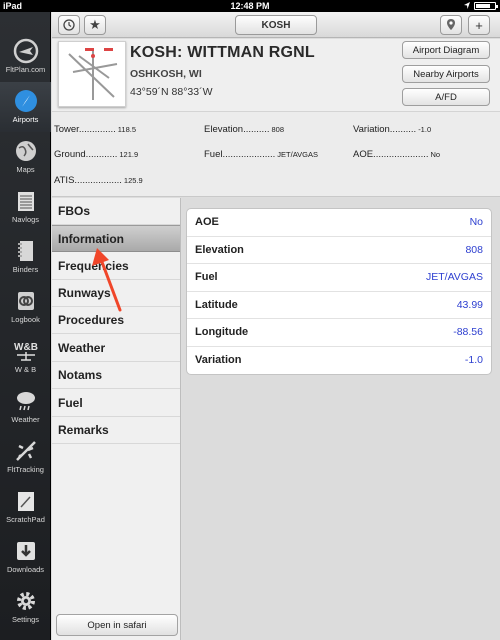  What do you see at coordinates (216, 304) in the screenshot?
I see `row-key: Latitude` at bounding box center [216, 304].